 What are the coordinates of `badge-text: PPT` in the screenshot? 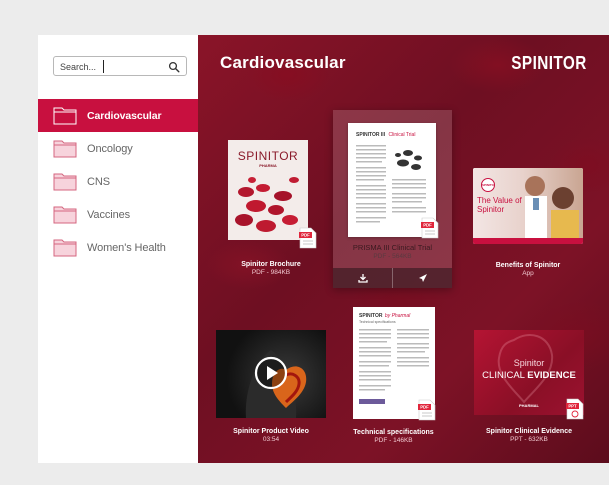 It's located at (572, 406).